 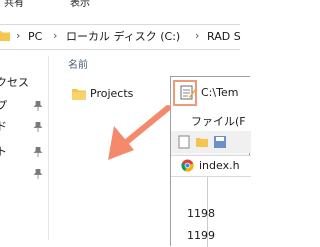 I want to click on nav-item-downloads: ド, so click(x=24, y=127).